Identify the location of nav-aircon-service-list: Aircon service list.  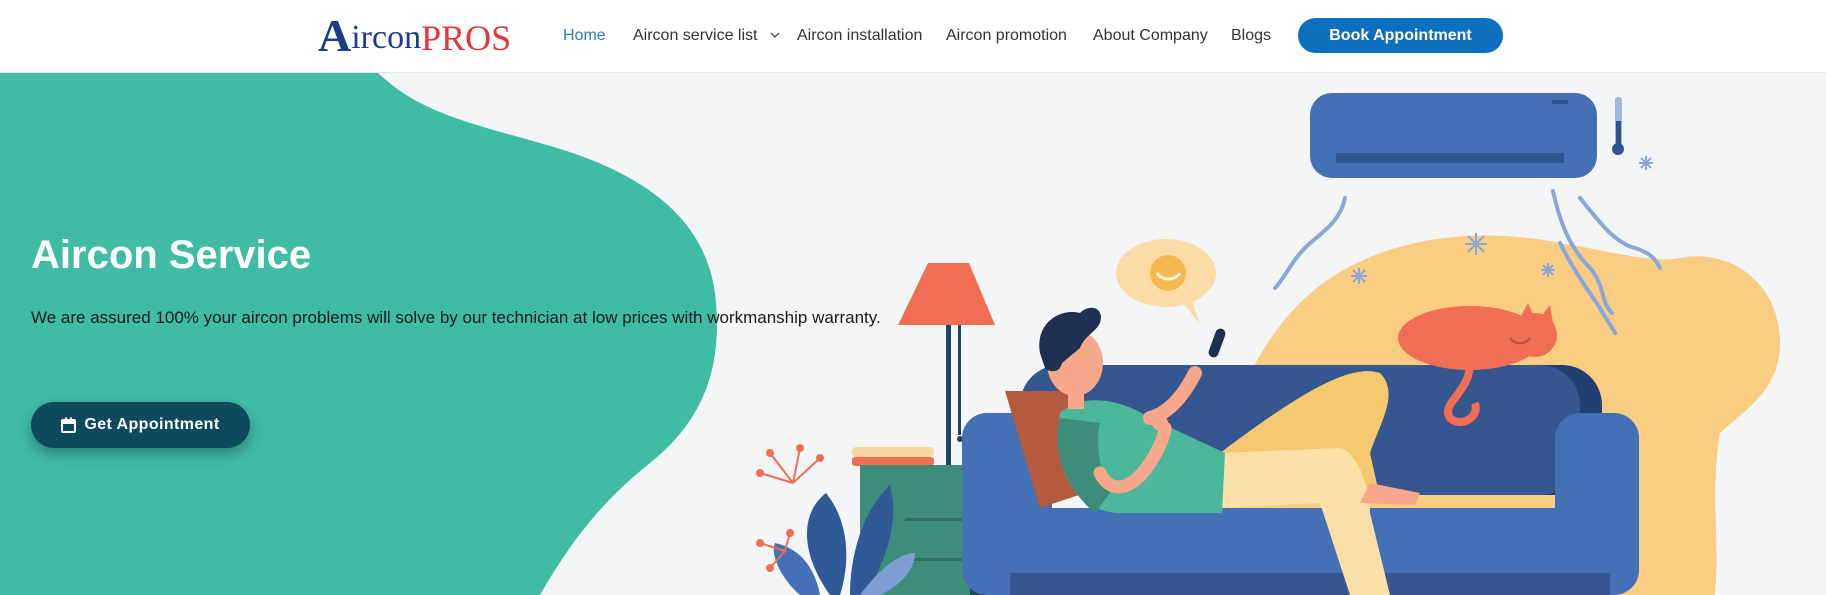
(706, 36).